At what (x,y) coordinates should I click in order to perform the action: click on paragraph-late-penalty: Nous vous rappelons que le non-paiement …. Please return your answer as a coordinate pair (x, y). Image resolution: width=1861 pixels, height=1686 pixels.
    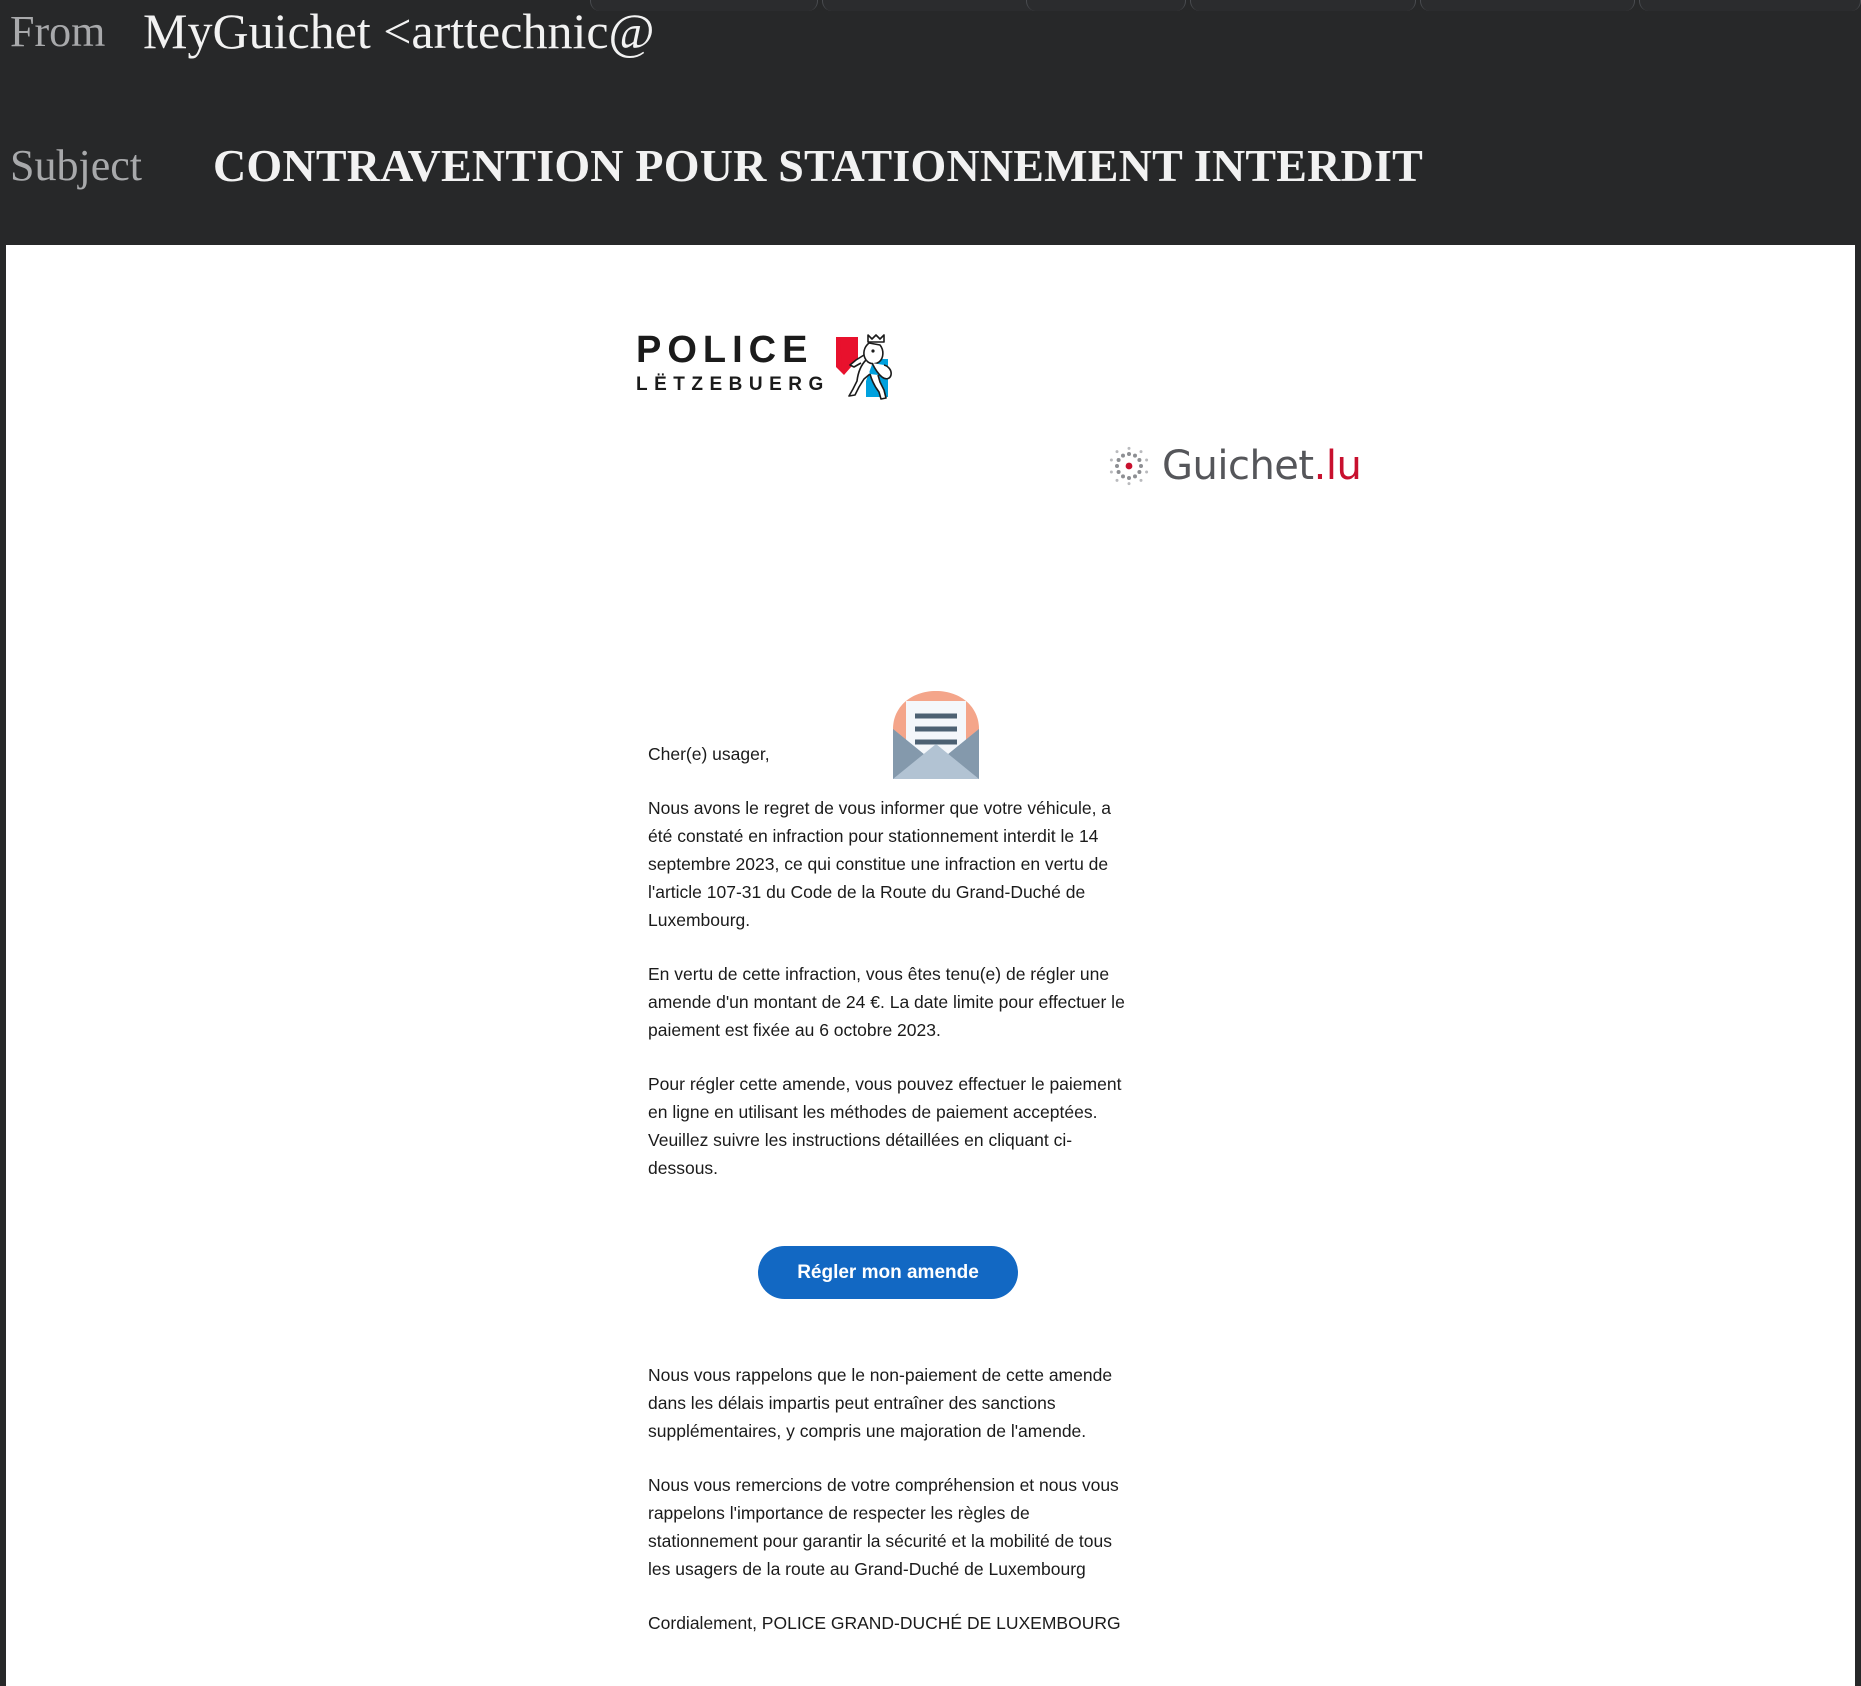
    Looking at the image, I should click on (880, 1403).